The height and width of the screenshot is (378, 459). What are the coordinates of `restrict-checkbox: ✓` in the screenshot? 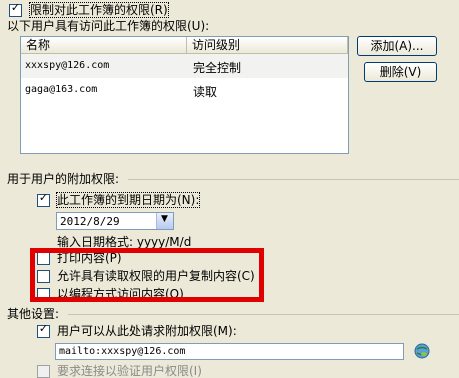 It's located at (15, 9).